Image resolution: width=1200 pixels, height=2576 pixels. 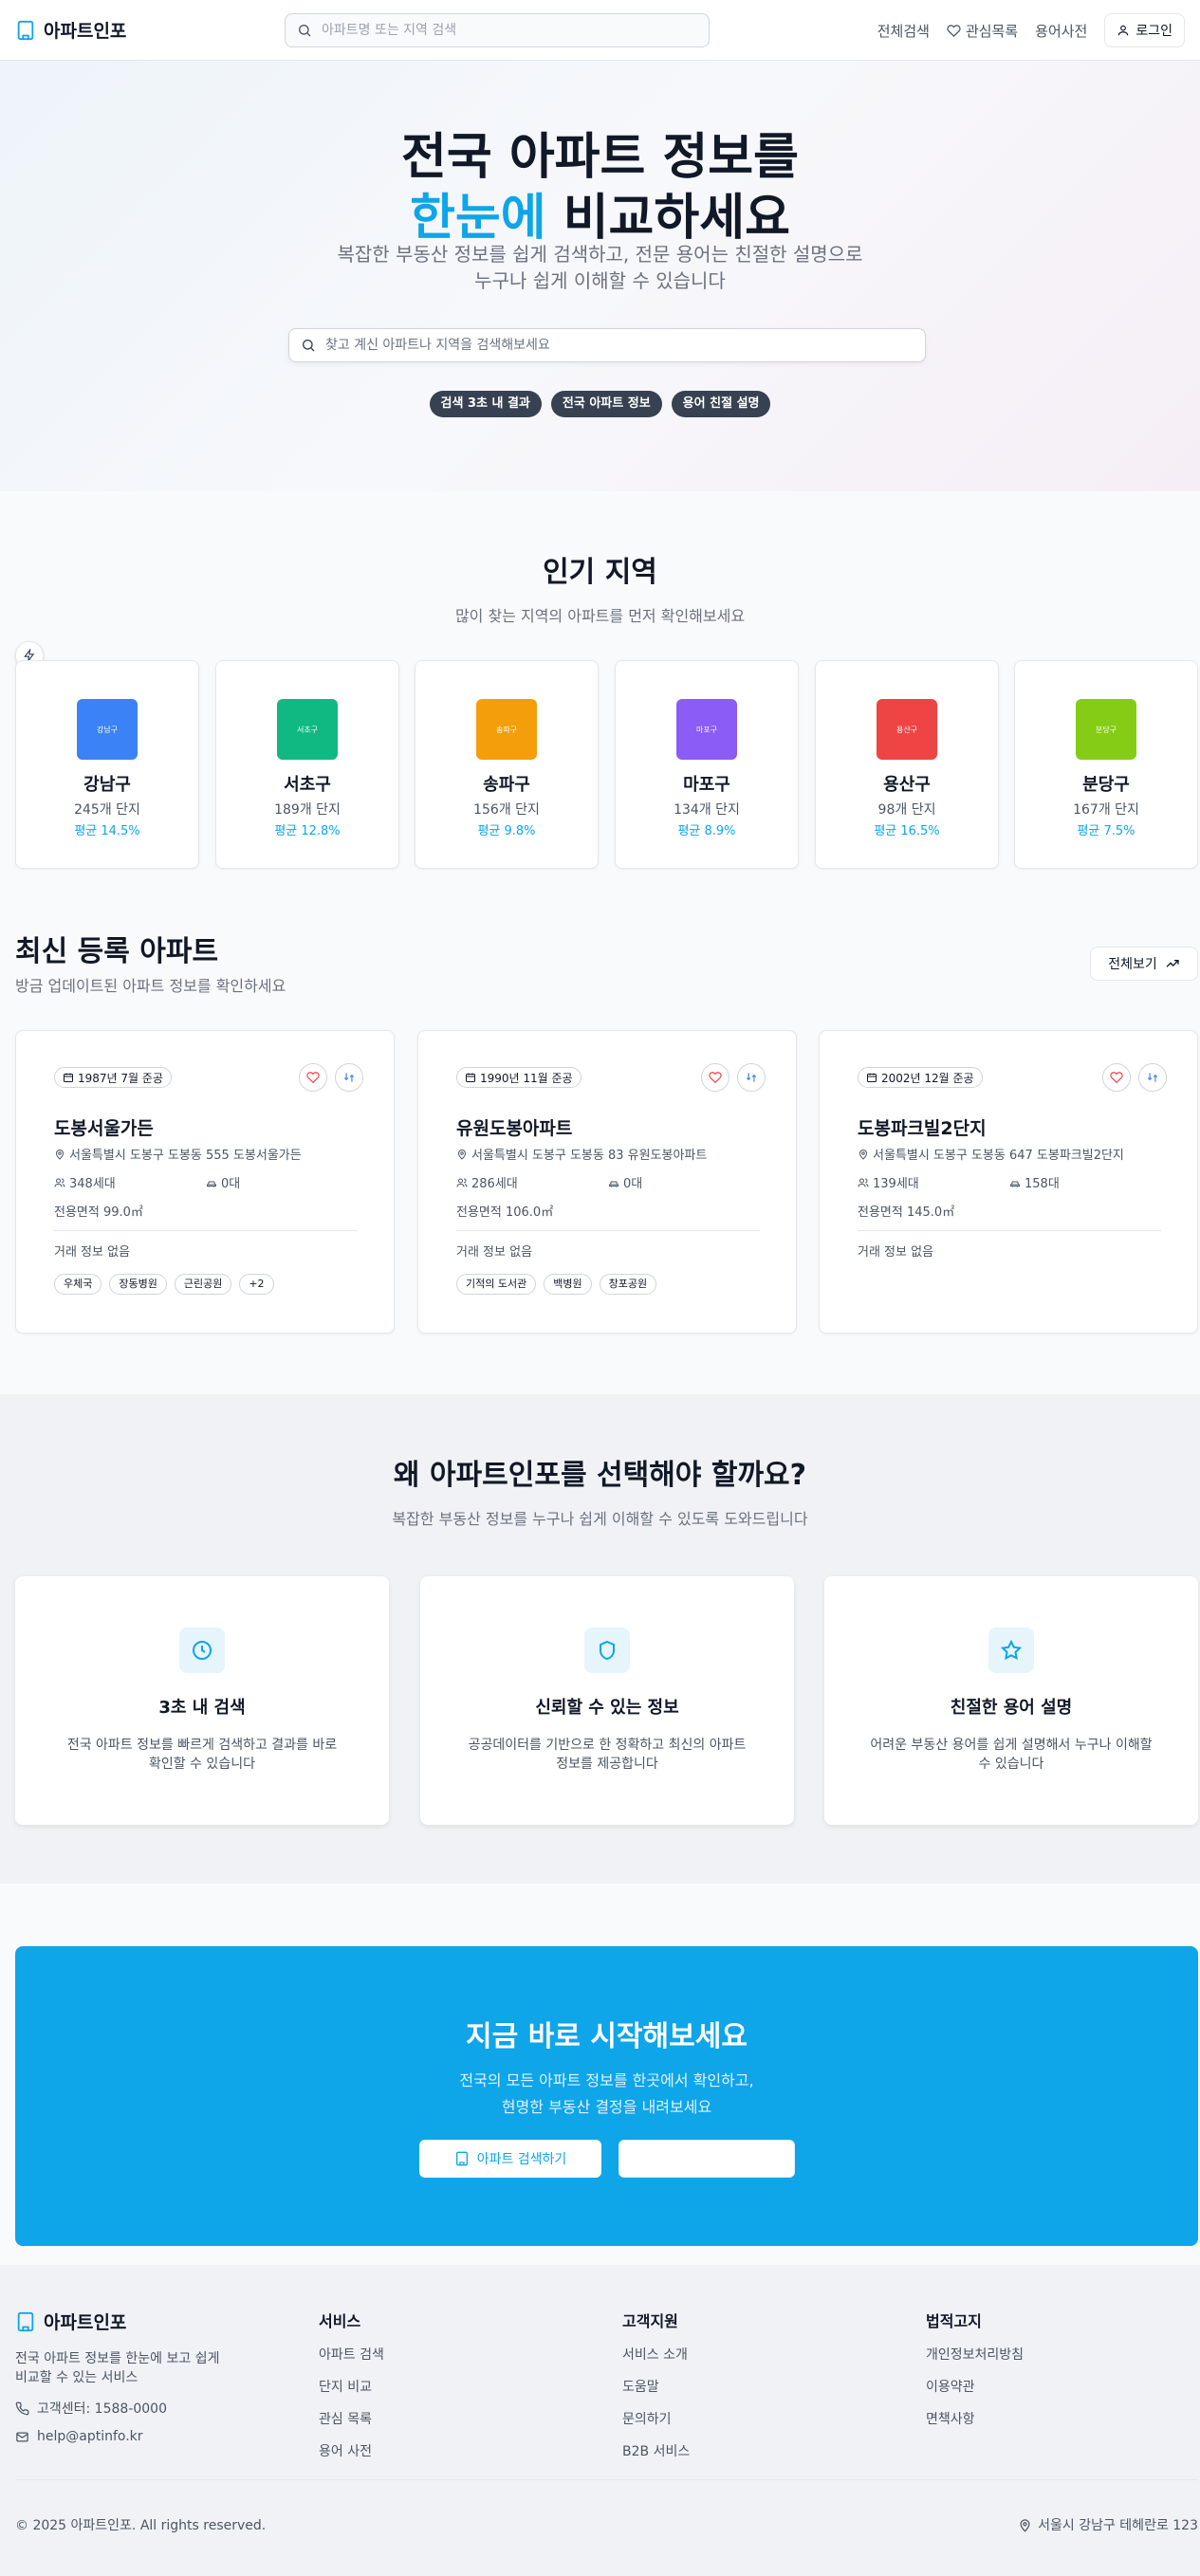 What do you see at coordinates (1144, 964) in the screenshot?
I see `see-all-button: 전체보기` at bounding box center [1144, 964].